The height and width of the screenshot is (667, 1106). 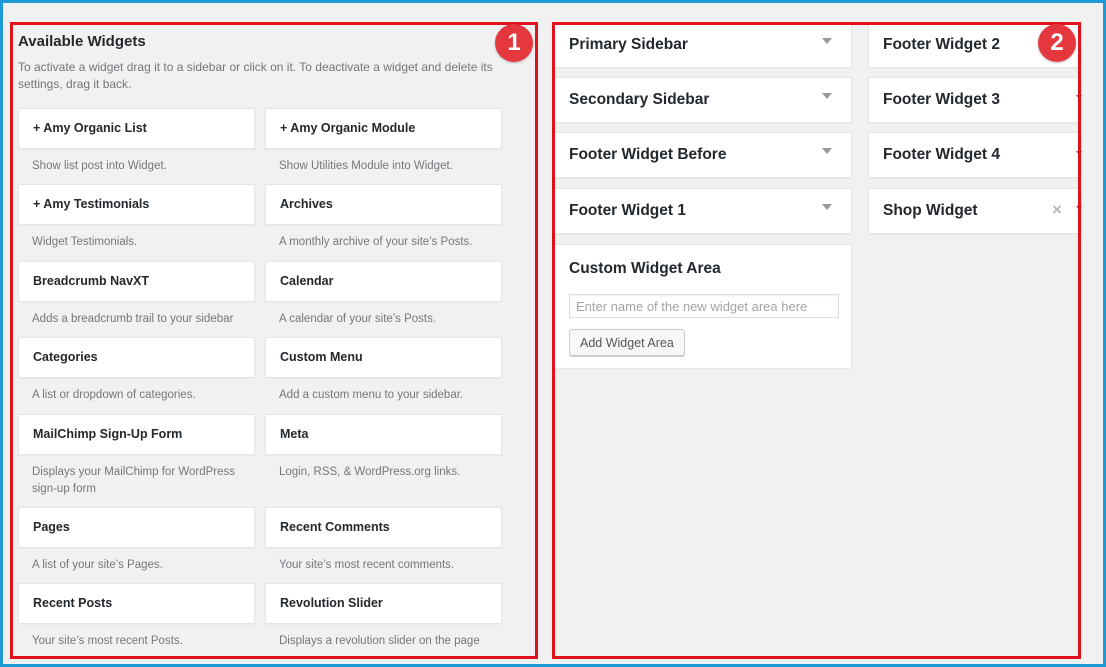 I want to click on widget-area-name-input, so click(x=704, y=306).